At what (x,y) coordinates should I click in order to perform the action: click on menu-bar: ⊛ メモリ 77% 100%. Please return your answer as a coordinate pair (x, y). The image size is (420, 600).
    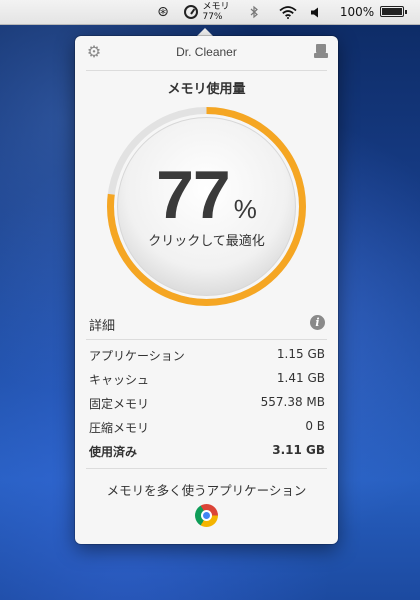
    Looking at the image, I should click on (210, 12).